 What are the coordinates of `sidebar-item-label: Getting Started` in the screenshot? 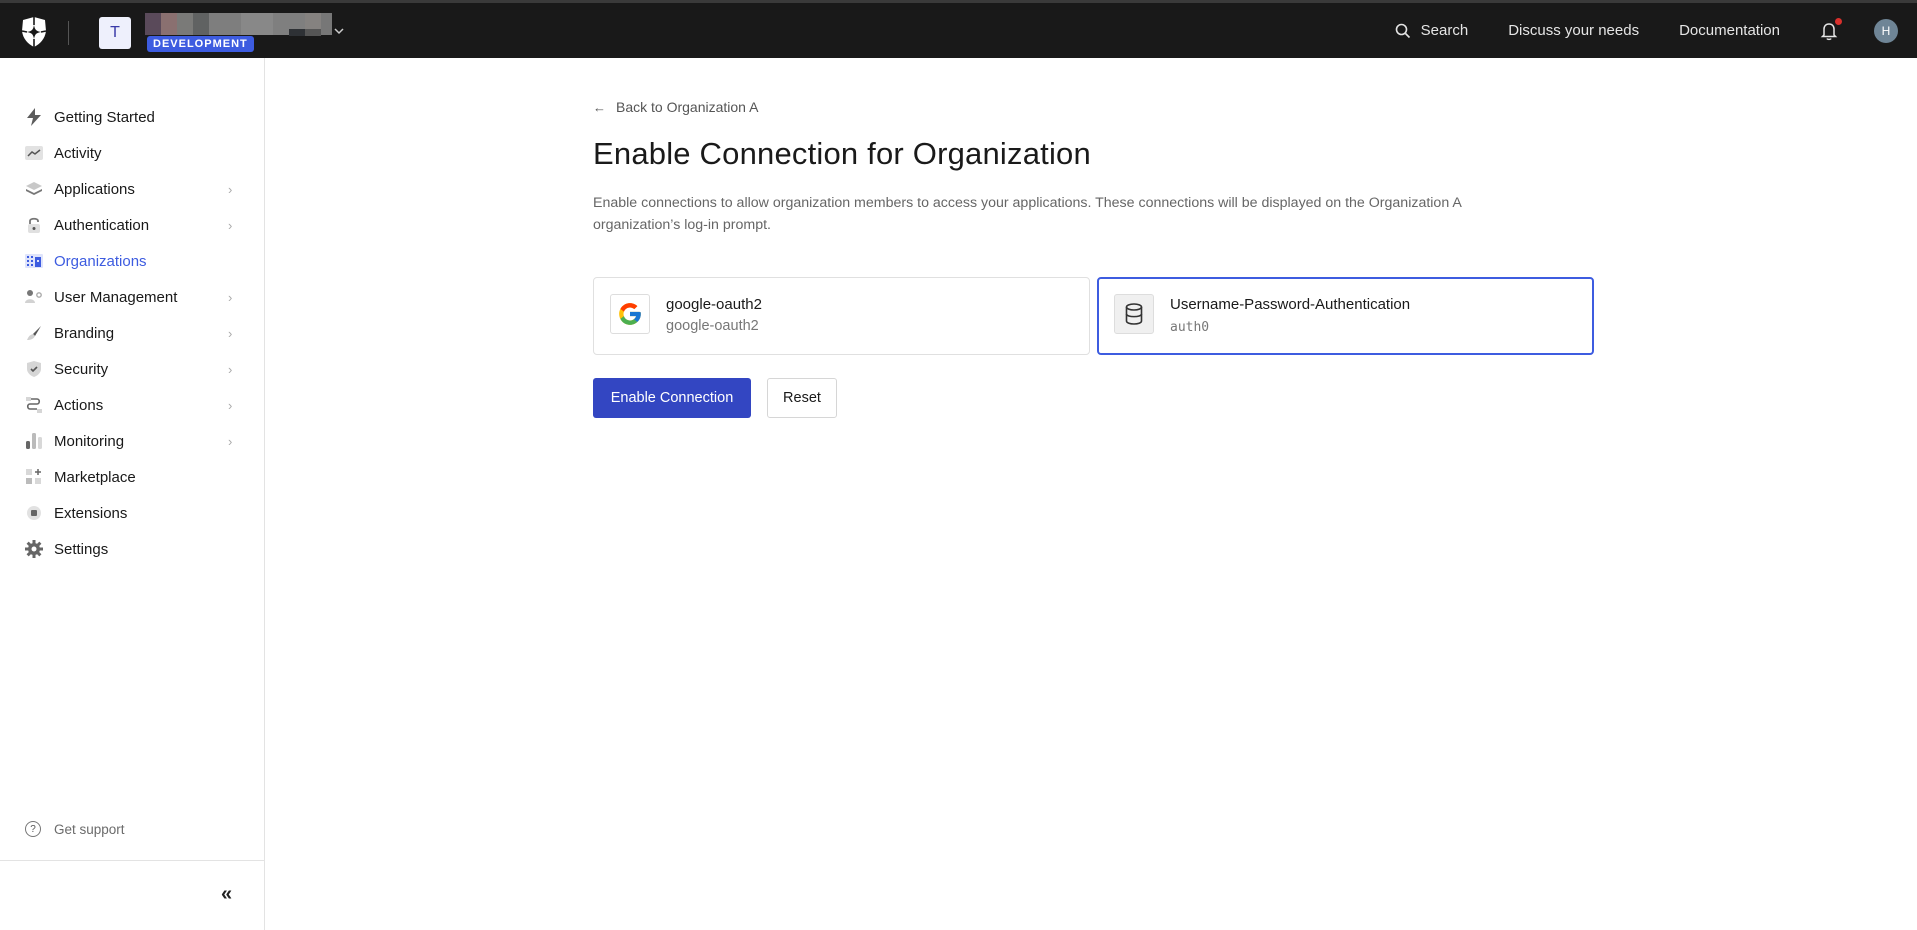 It's located at (104, 117).